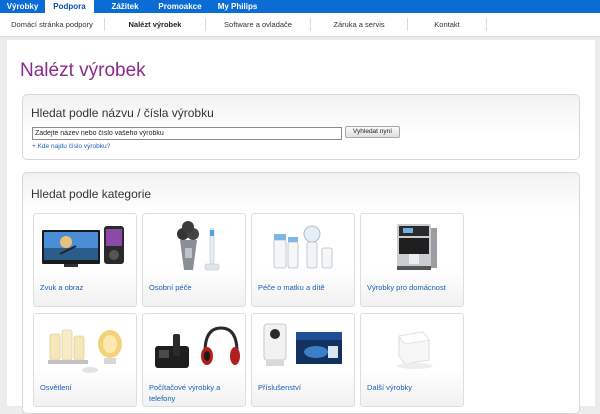 This screenshot has width=600, height=414. Describe the element at coordinates (406, 287) in the screenshot. I see `category-label: Výrobky pro domácnost` at that location.